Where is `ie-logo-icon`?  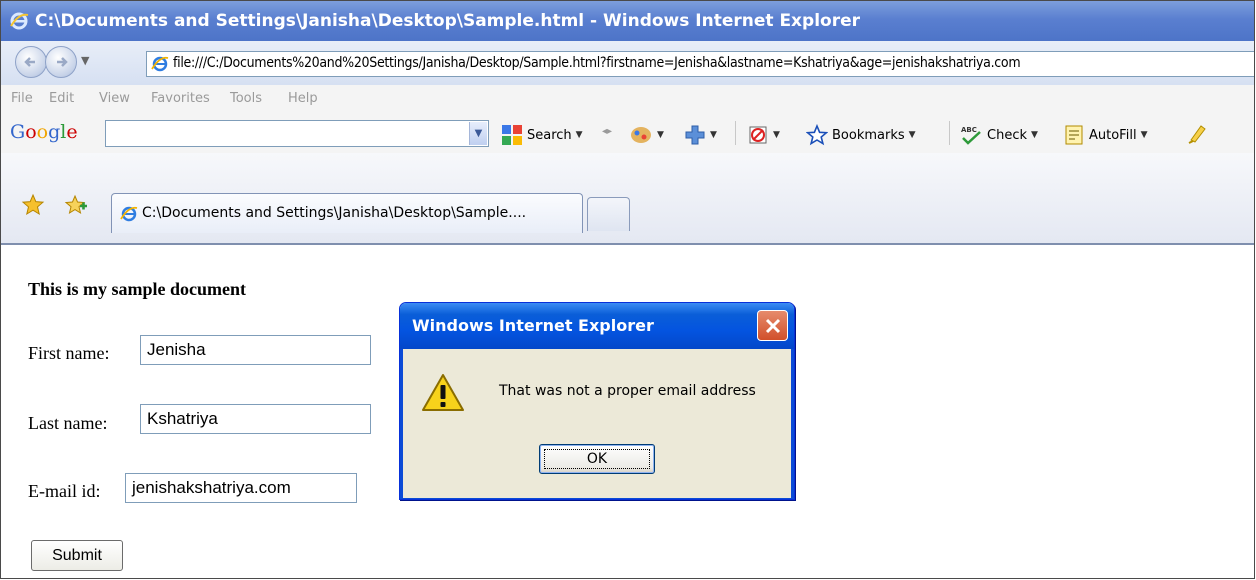 ie-logo-icon is located at coordinates (19, 23).